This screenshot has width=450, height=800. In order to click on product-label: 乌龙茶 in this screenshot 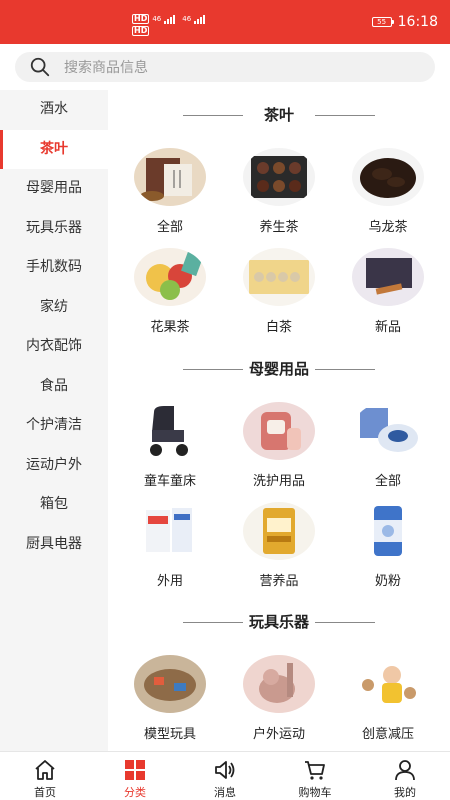, I will do `click(388, 227)`.